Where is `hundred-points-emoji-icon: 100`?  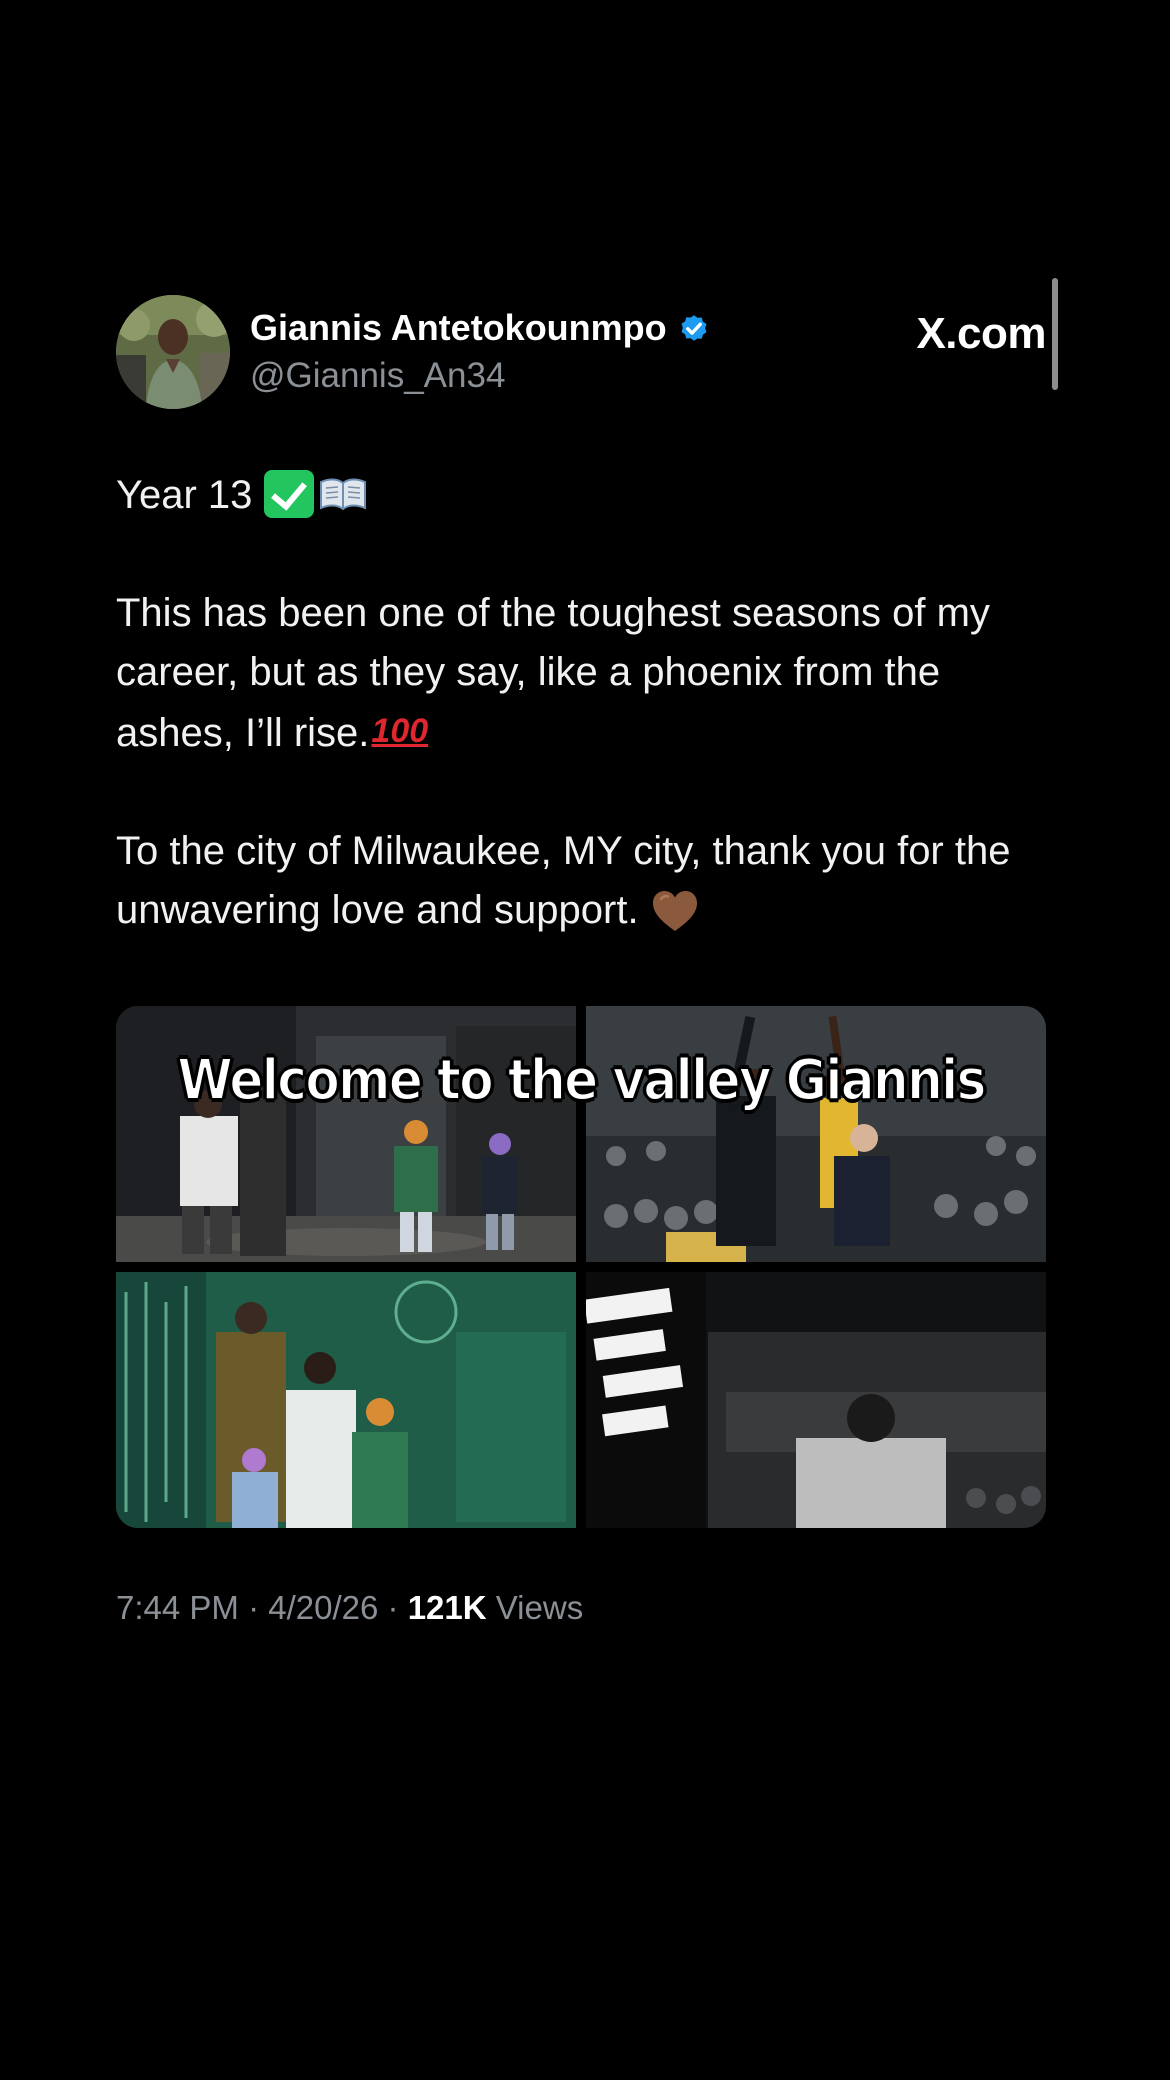 hundred-points-emoji-icon: 100 is located at coordinates (400, 731).